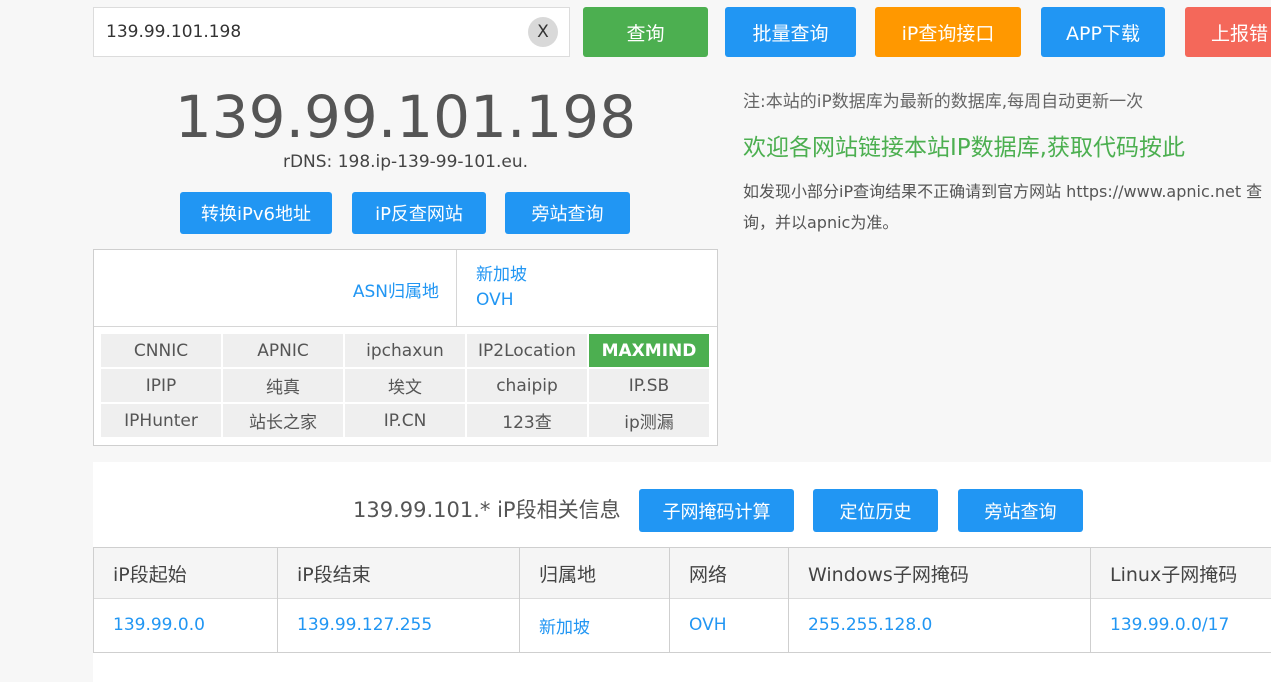 The height and width of the screenshot is (682, 1271). I want to click on database-link: 欢迎各网站链接本站IP数据库,获取代码按此, so click(964, 145).